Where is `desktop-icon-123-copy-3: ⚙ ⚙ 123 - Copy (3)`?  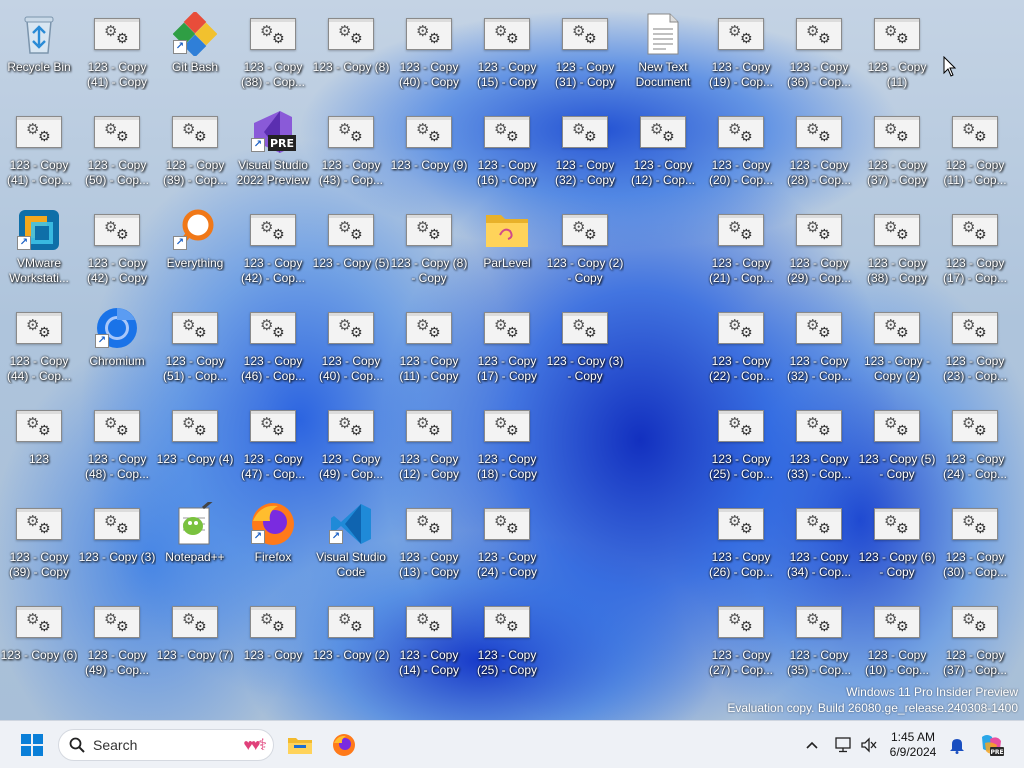
desktop-icon-123-copy-3: ⚙ ⚙ 123 - Copy (3) is located at coordinates (117, 539).